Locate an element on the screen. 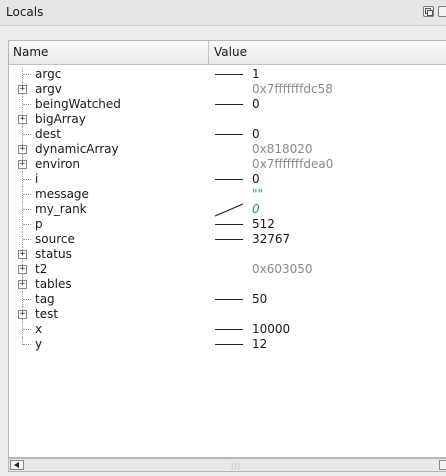 This screenshot has height=476, width=446. tree-row: y 12 is located at coordinates (227, 344).